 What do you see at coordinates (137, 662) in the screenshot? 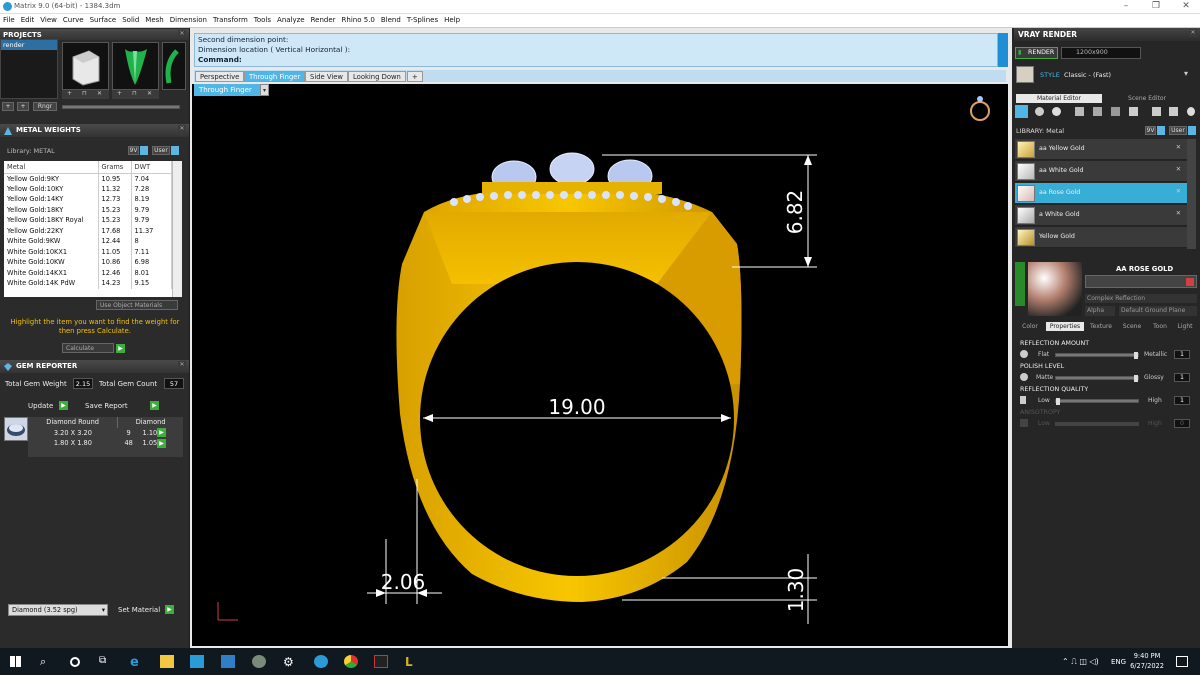
I see `edge-icon: e` at bounding box center [137, 662].